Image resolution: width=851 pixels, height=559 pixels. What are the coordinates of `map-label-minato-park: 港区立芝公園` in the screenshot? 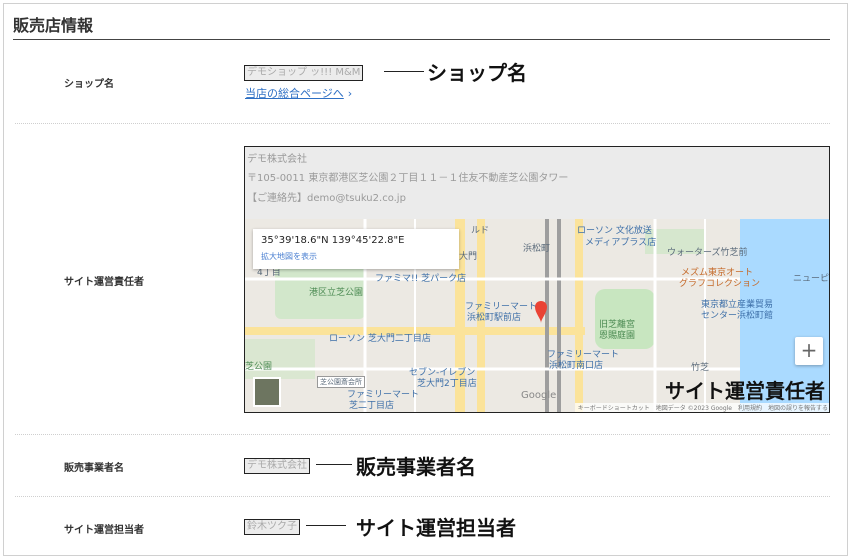 It's located at (336, 293).